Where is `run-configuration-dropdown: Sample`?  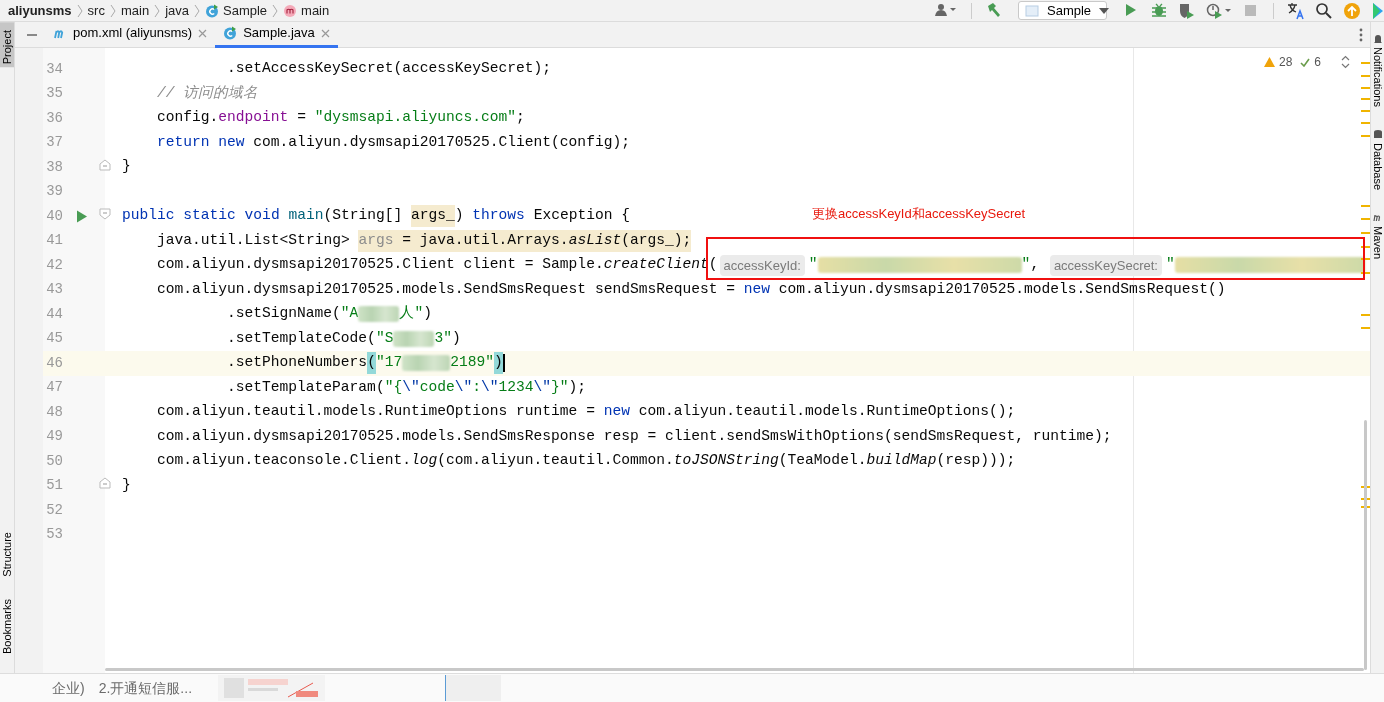 run-configuration-dropdown: Sample is located at coordinates (1062, 10).